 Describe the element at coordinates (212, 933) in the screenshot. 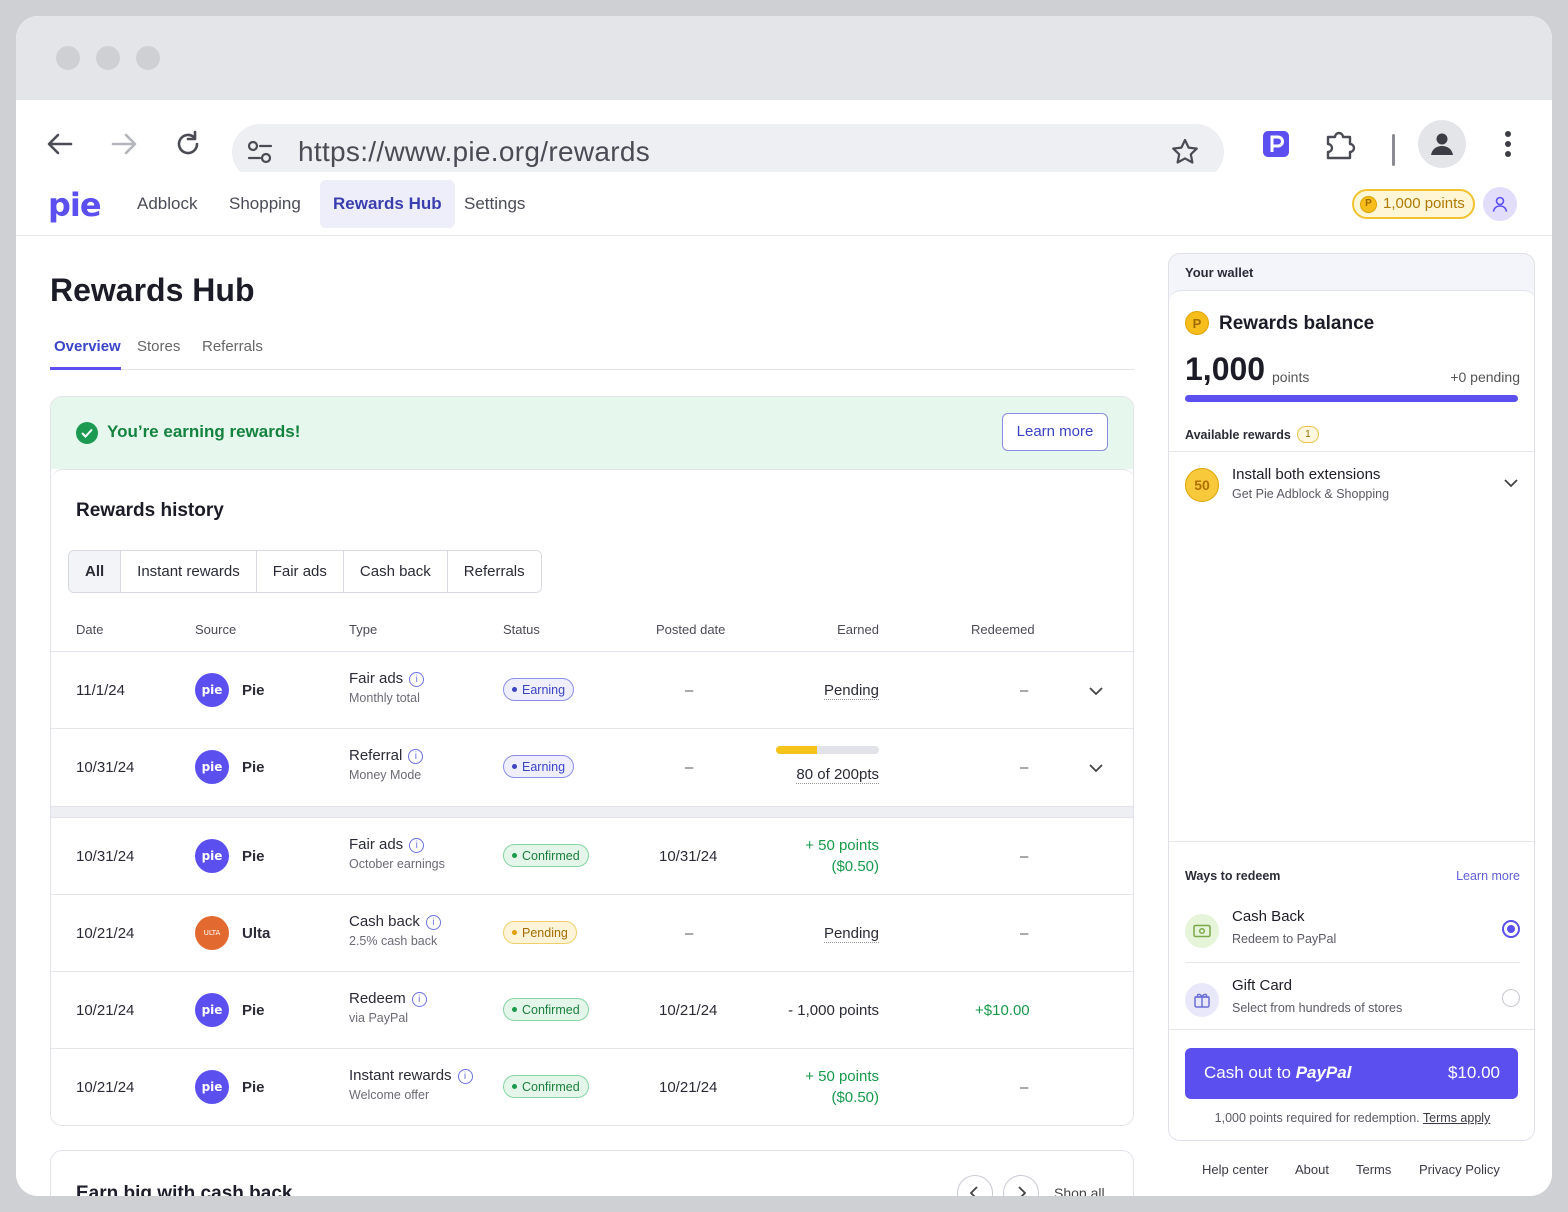

I see `source-logo: ULTA` at that location.